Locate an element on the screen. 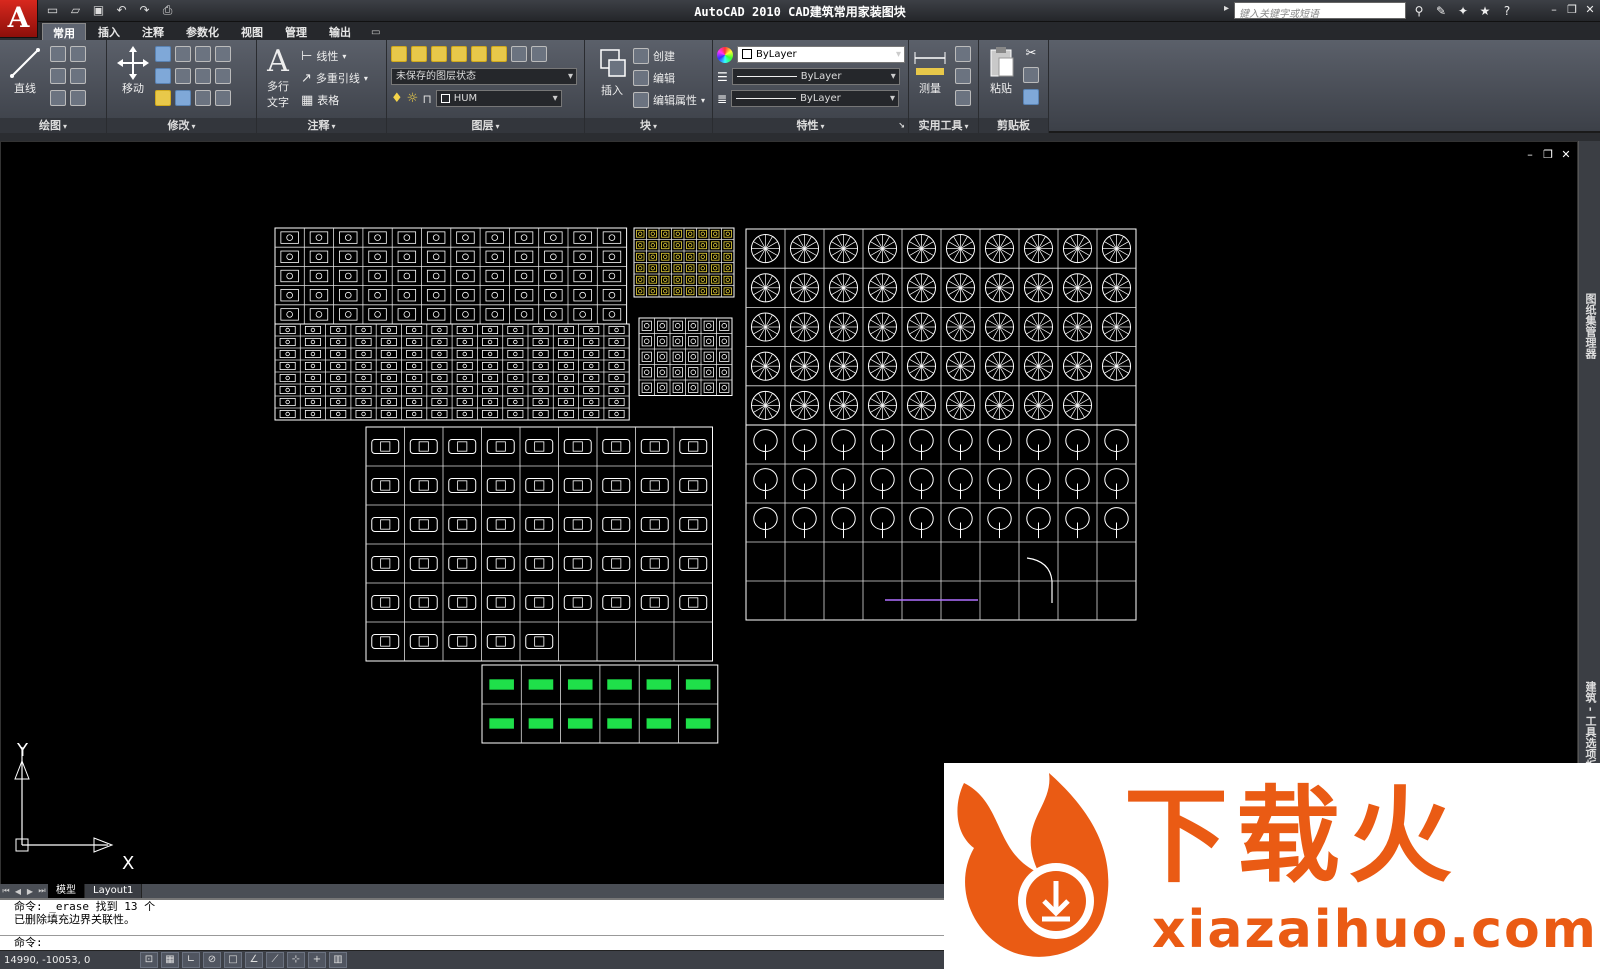 This screenshot has height=969, width=1600. insert-block-button: 插入 is located at coordinates (612, 72).